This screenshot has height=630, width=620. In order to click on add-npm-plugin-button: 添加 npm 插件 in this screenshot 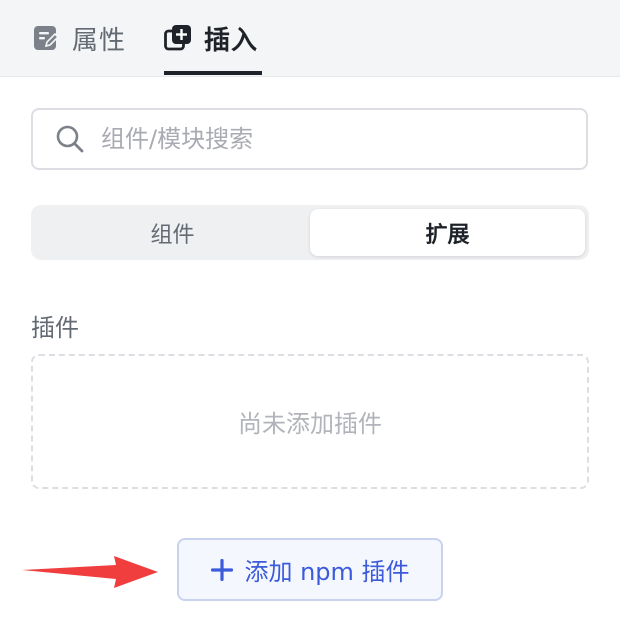, I will do `click(310, 569)`.